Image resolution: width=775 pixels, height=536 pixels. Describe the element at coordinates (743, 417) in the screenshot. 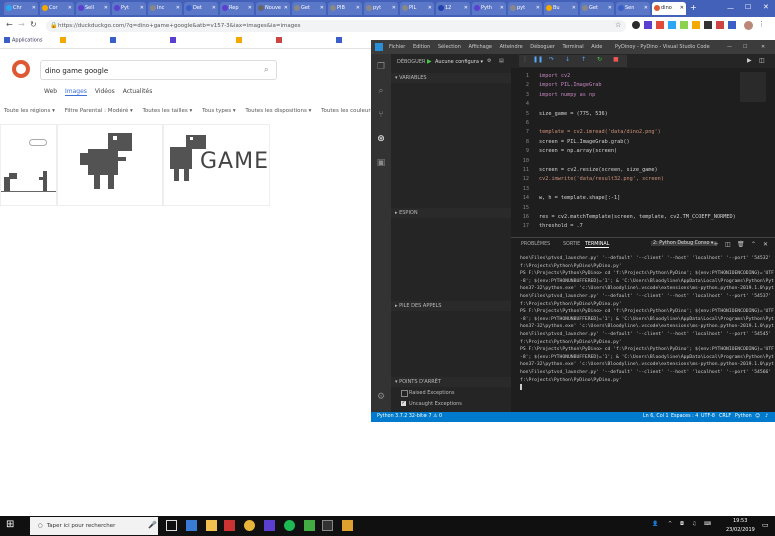

I see `language-mode: Python` at that location.